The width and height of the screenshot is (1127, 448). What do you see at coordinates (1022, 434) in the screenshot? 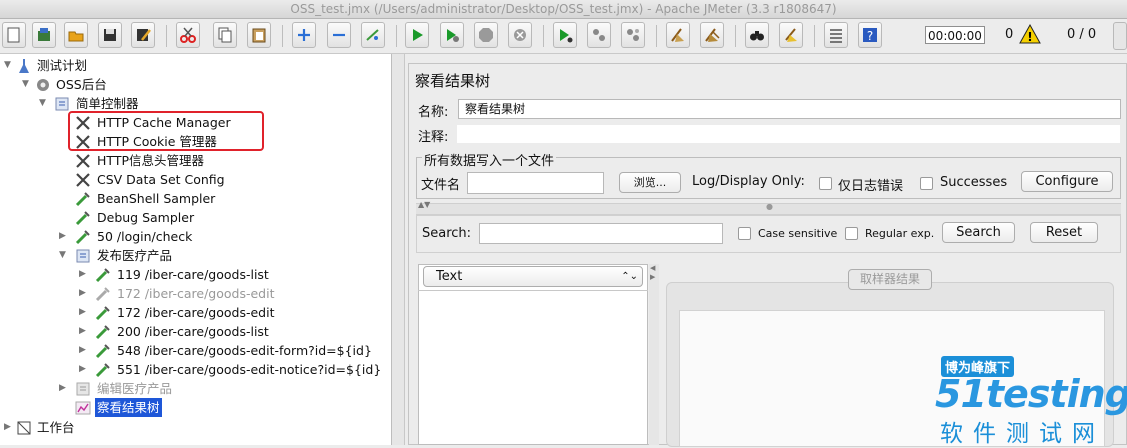
I see `watermark-subtitle: 软件测试网` at bounding box center [1022, 434].